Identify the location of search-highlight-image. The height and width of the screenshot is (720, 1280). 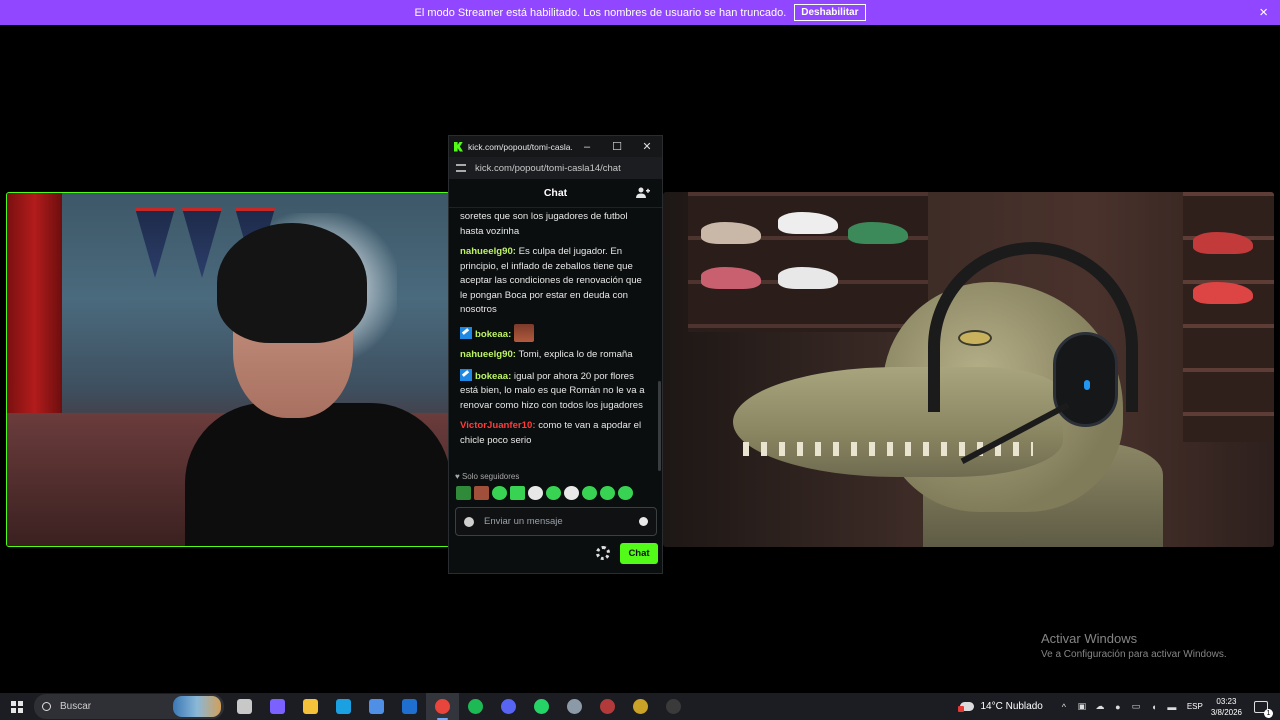
(197, 706).